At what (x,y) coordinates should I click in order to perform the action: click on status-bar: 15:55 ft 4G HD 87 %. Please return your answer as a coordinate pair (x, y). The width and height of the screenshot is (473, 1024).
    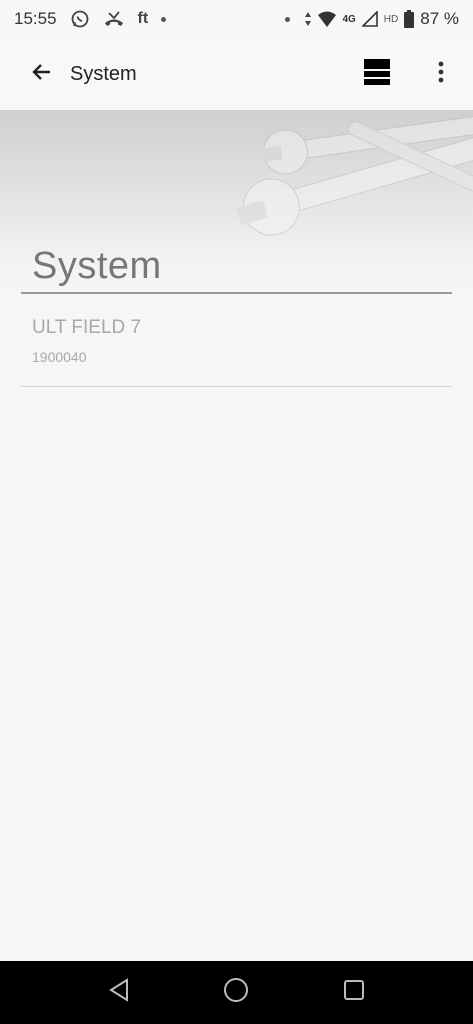
    Looking at the image, I should click on (236, 19).